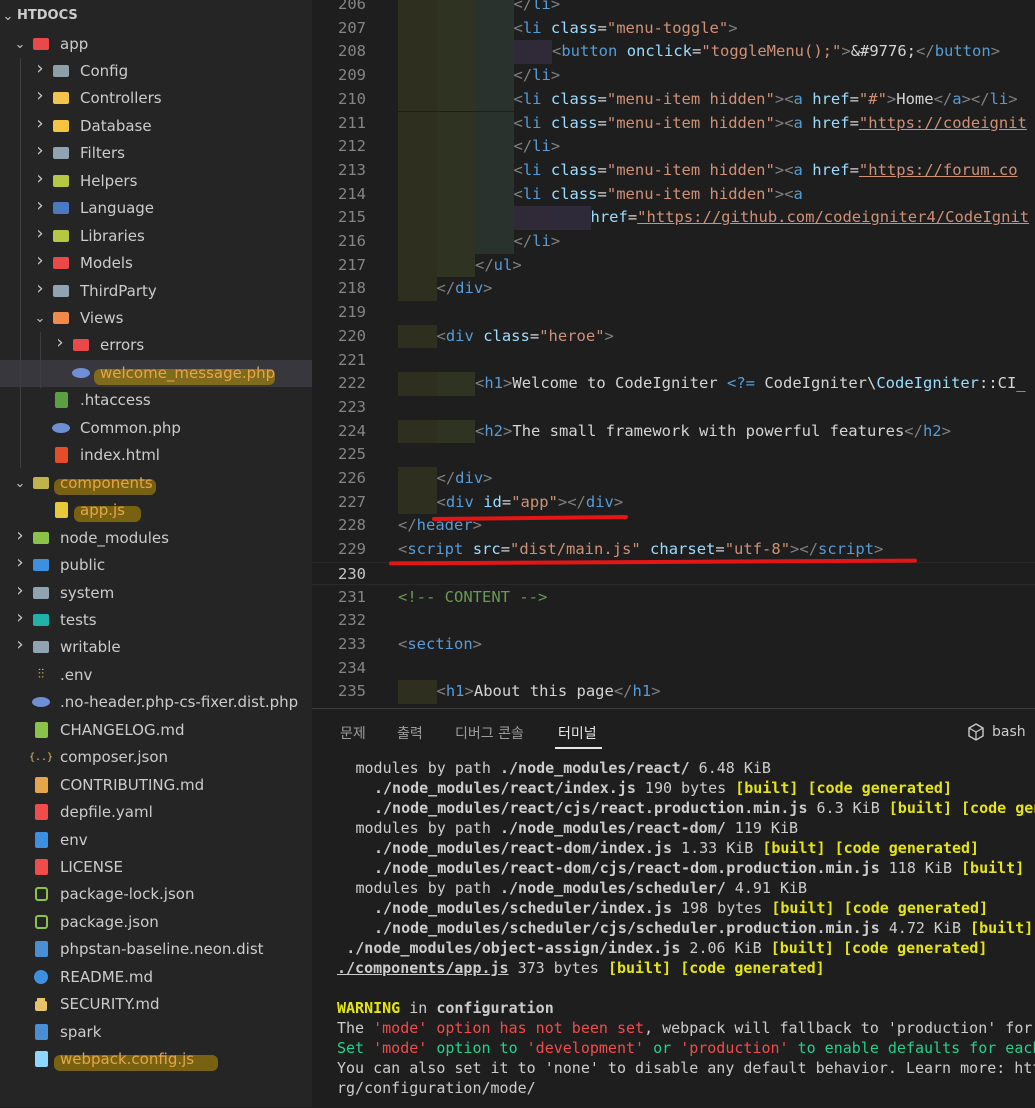 This screenshot has height=1108, width=1035. Describe the element at coordinates (156, 840) in the screenshot. I see `tree-item: env` at that location.